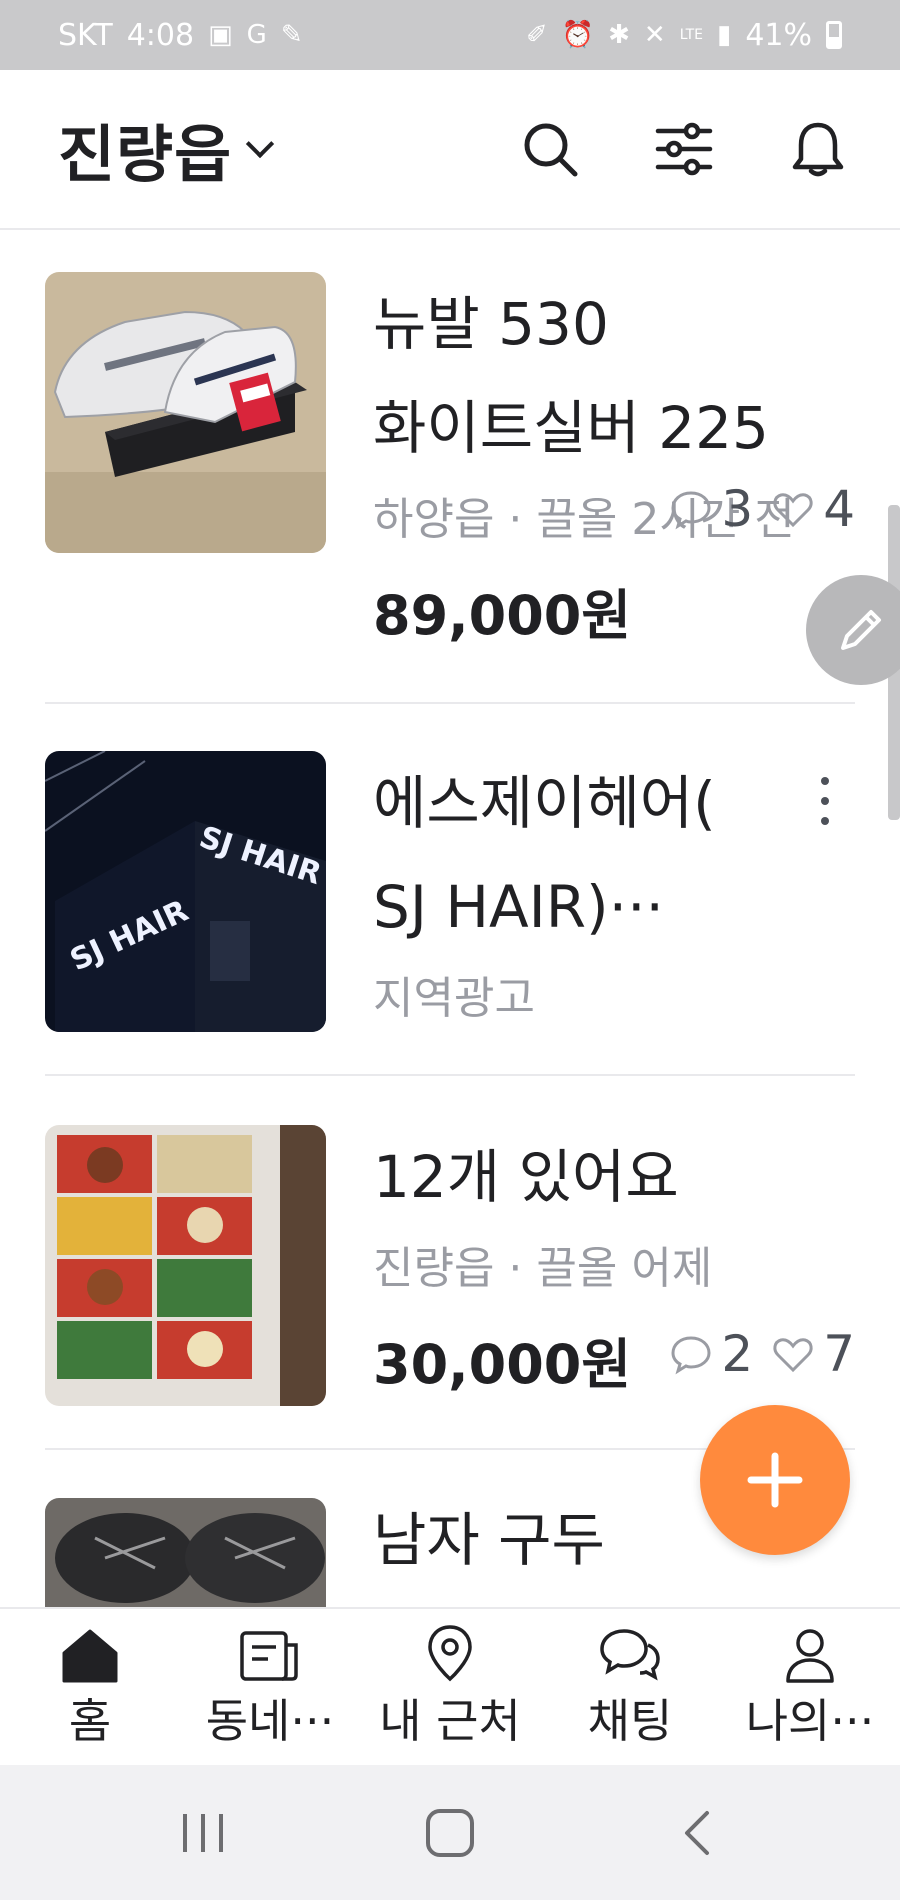 This screenshot has width=900, height=1900. I want to click on item-title-line1: 뉴발 530, so click(491, 324).